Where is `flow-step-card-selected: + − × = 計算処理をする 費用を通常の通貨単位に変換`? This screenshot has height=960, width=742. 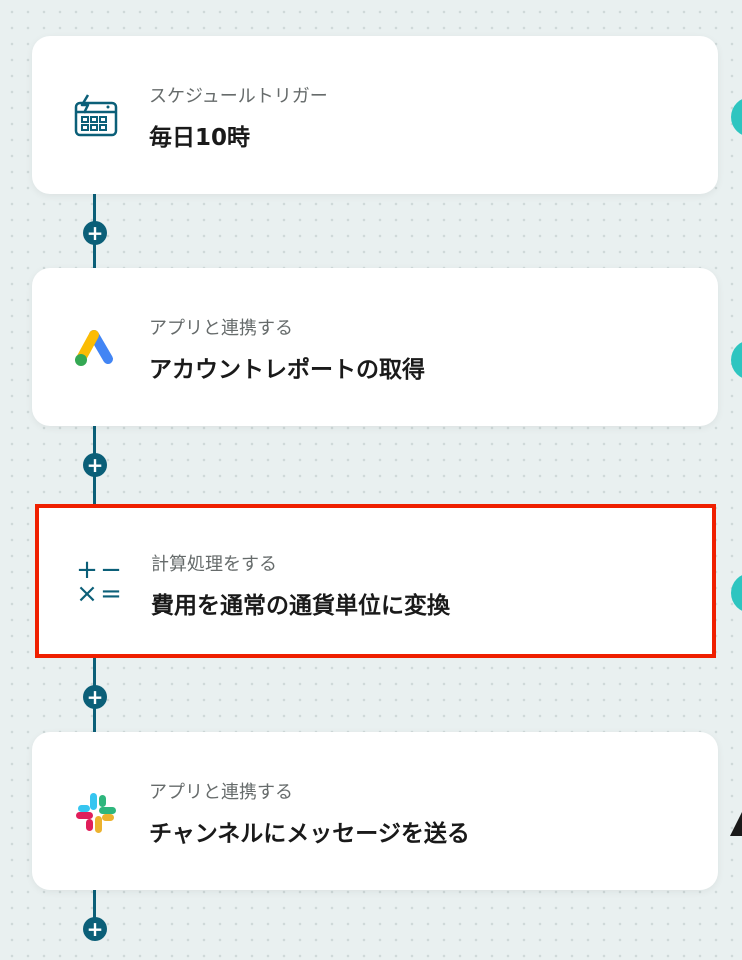
flow-step-card-selected: + − × = 計算処理をする 費用を通常の通貨単位に変換 is located at coordinates (375, 581).